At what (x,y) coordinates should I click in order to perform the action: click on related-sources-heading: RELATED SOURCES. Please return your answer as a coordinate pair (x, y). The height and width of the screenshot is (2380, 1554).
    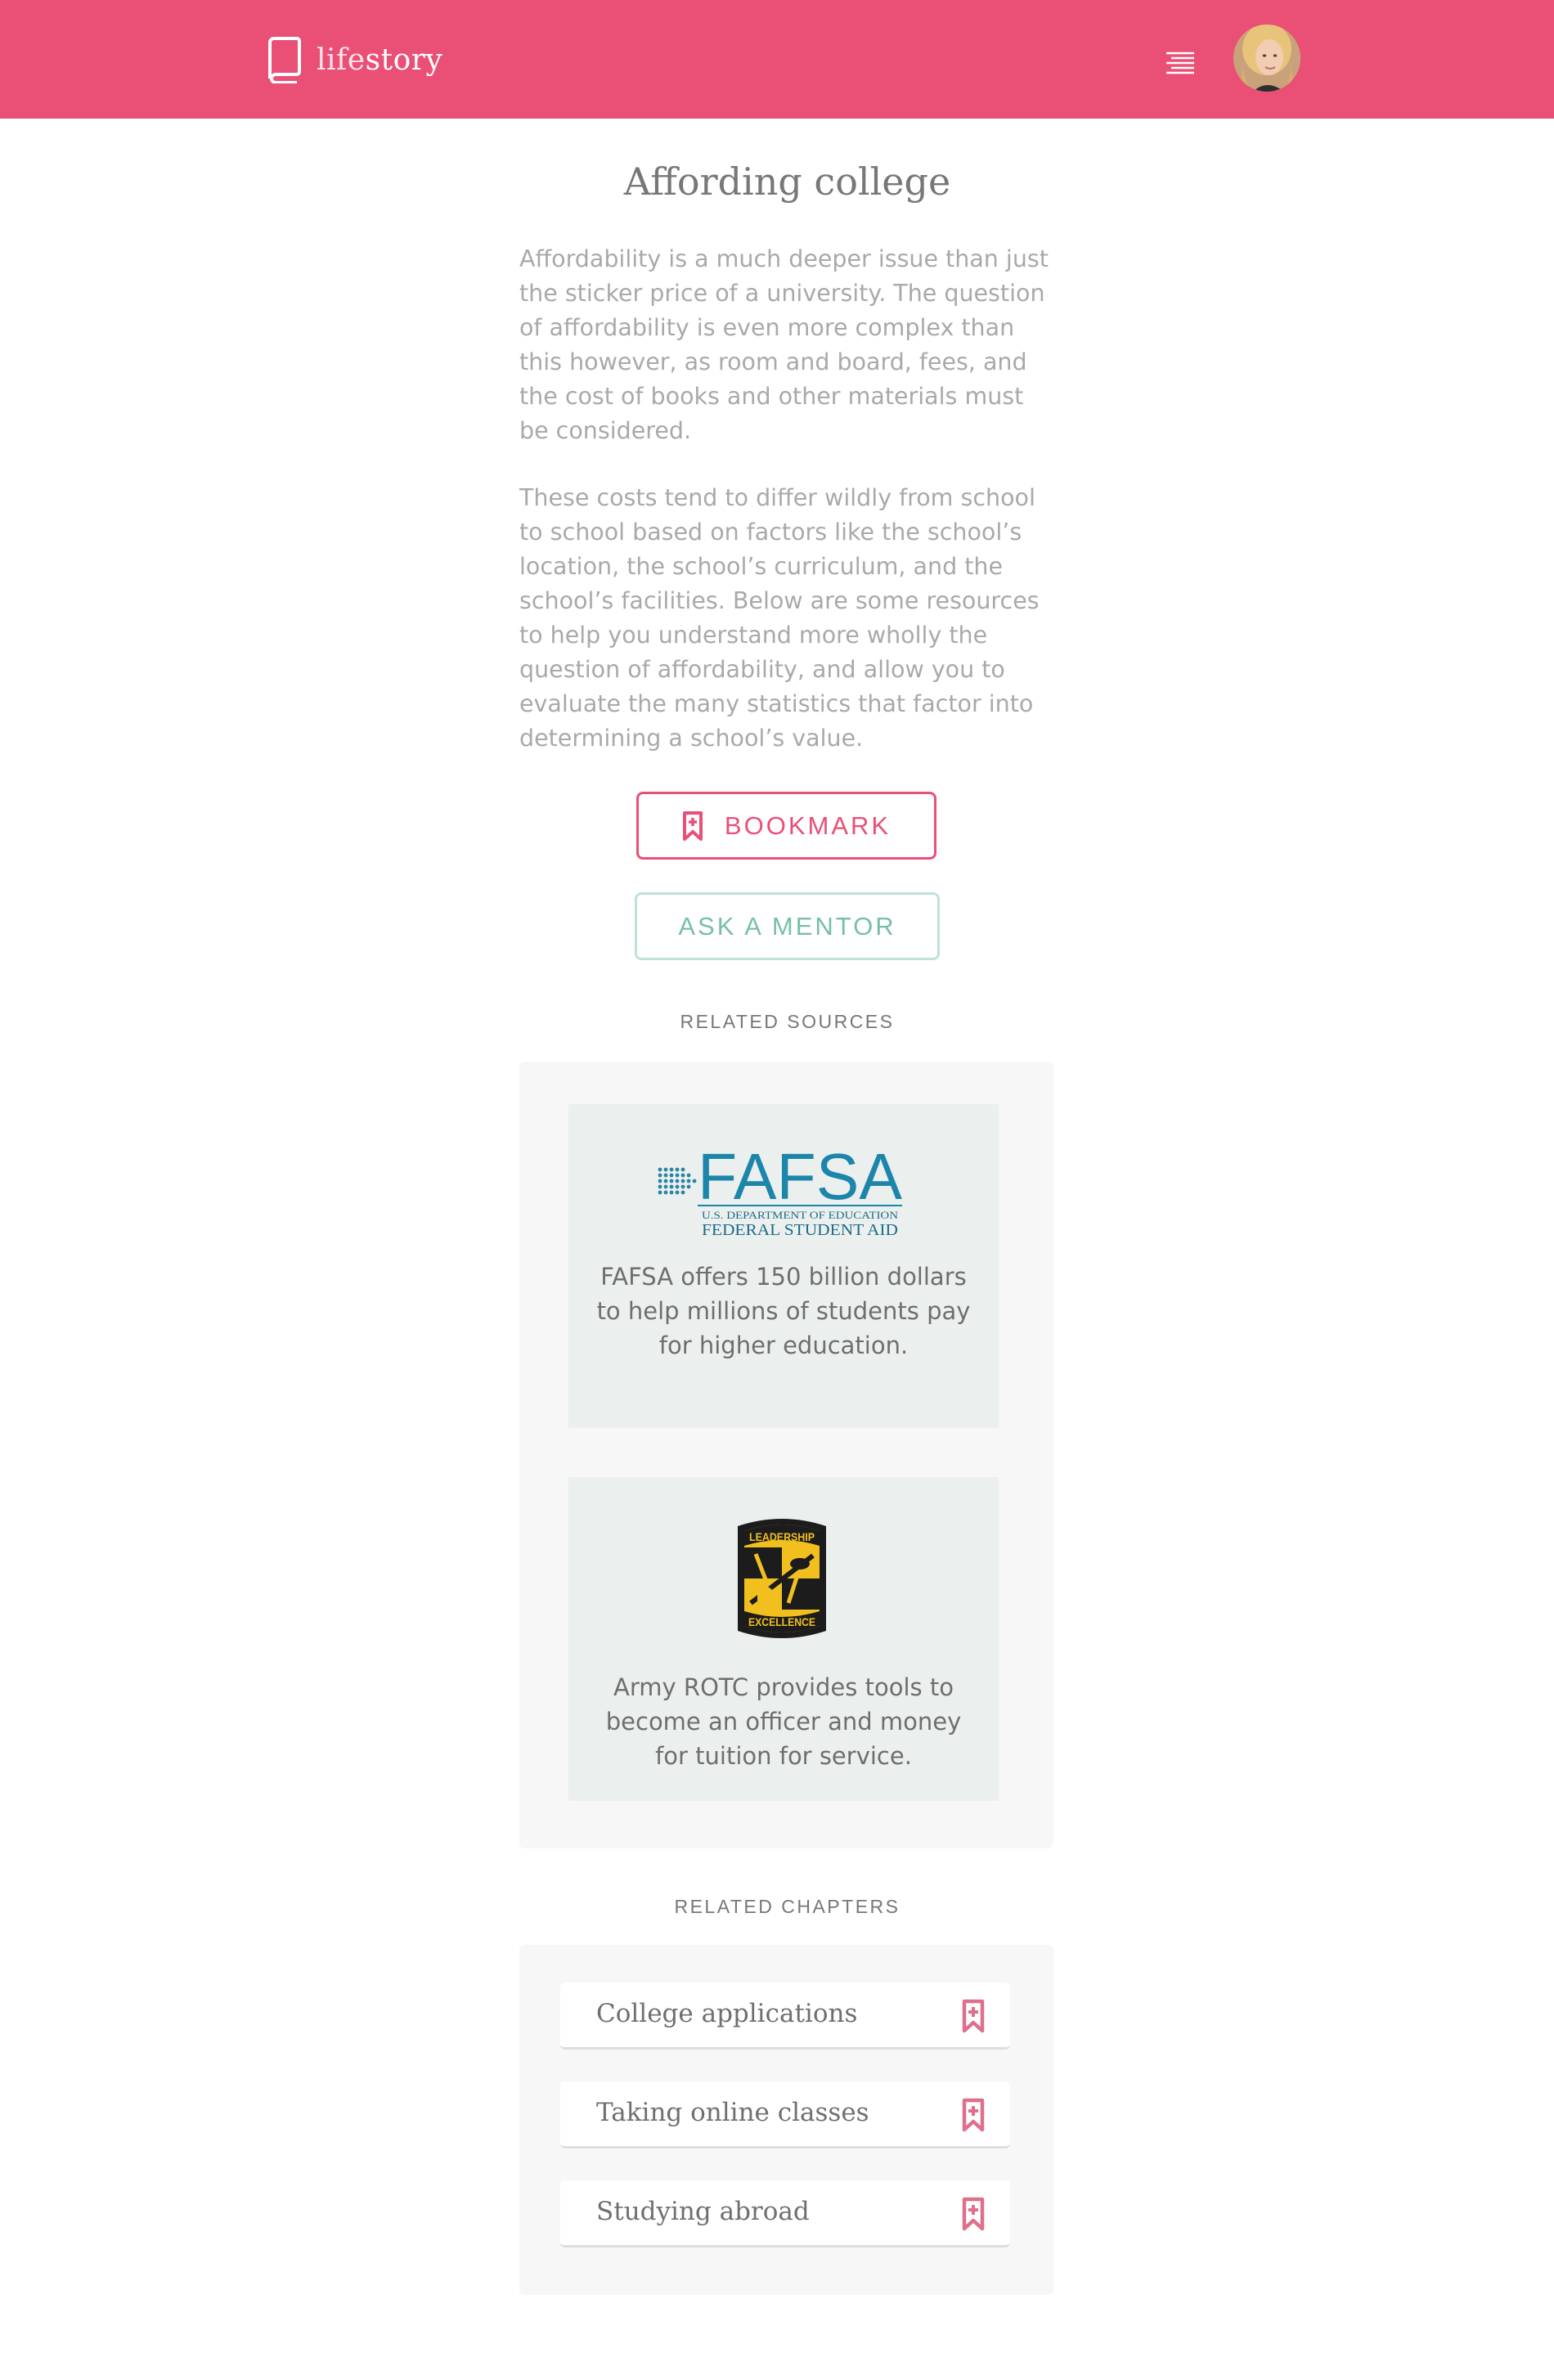
    Looking at the image, I should click on (787, 1021).